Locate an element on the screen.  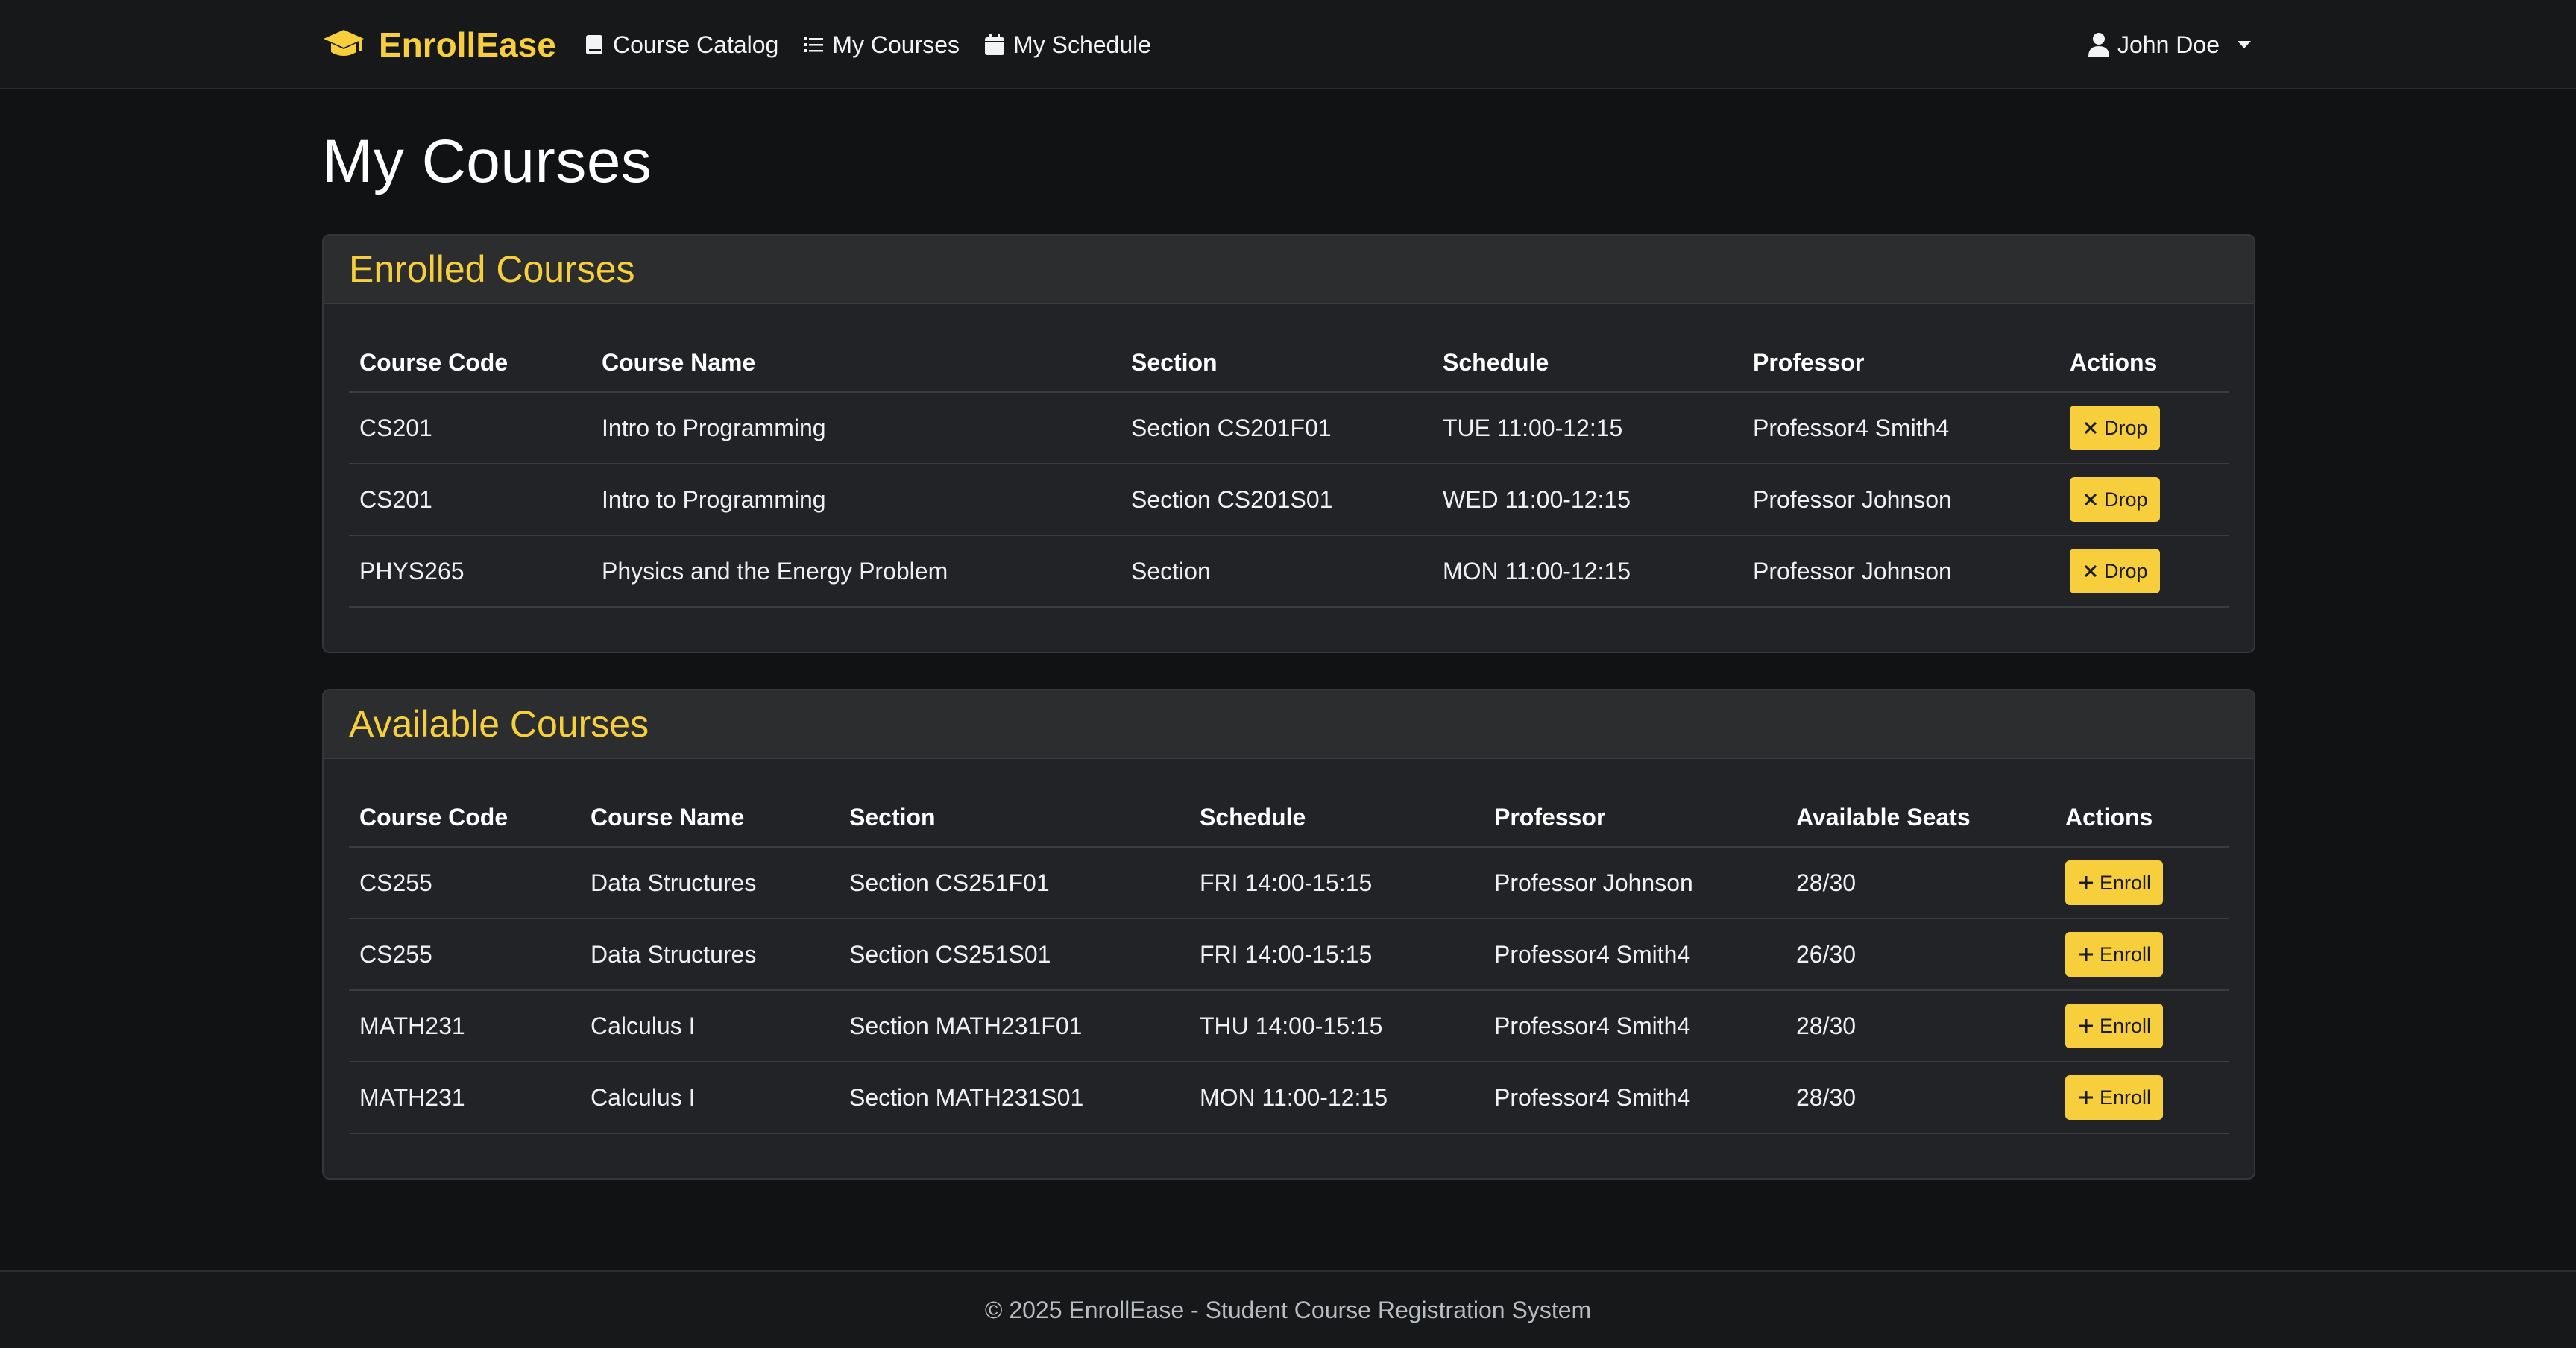
course-code: PHYS265 is located at coordinates (470, 571).